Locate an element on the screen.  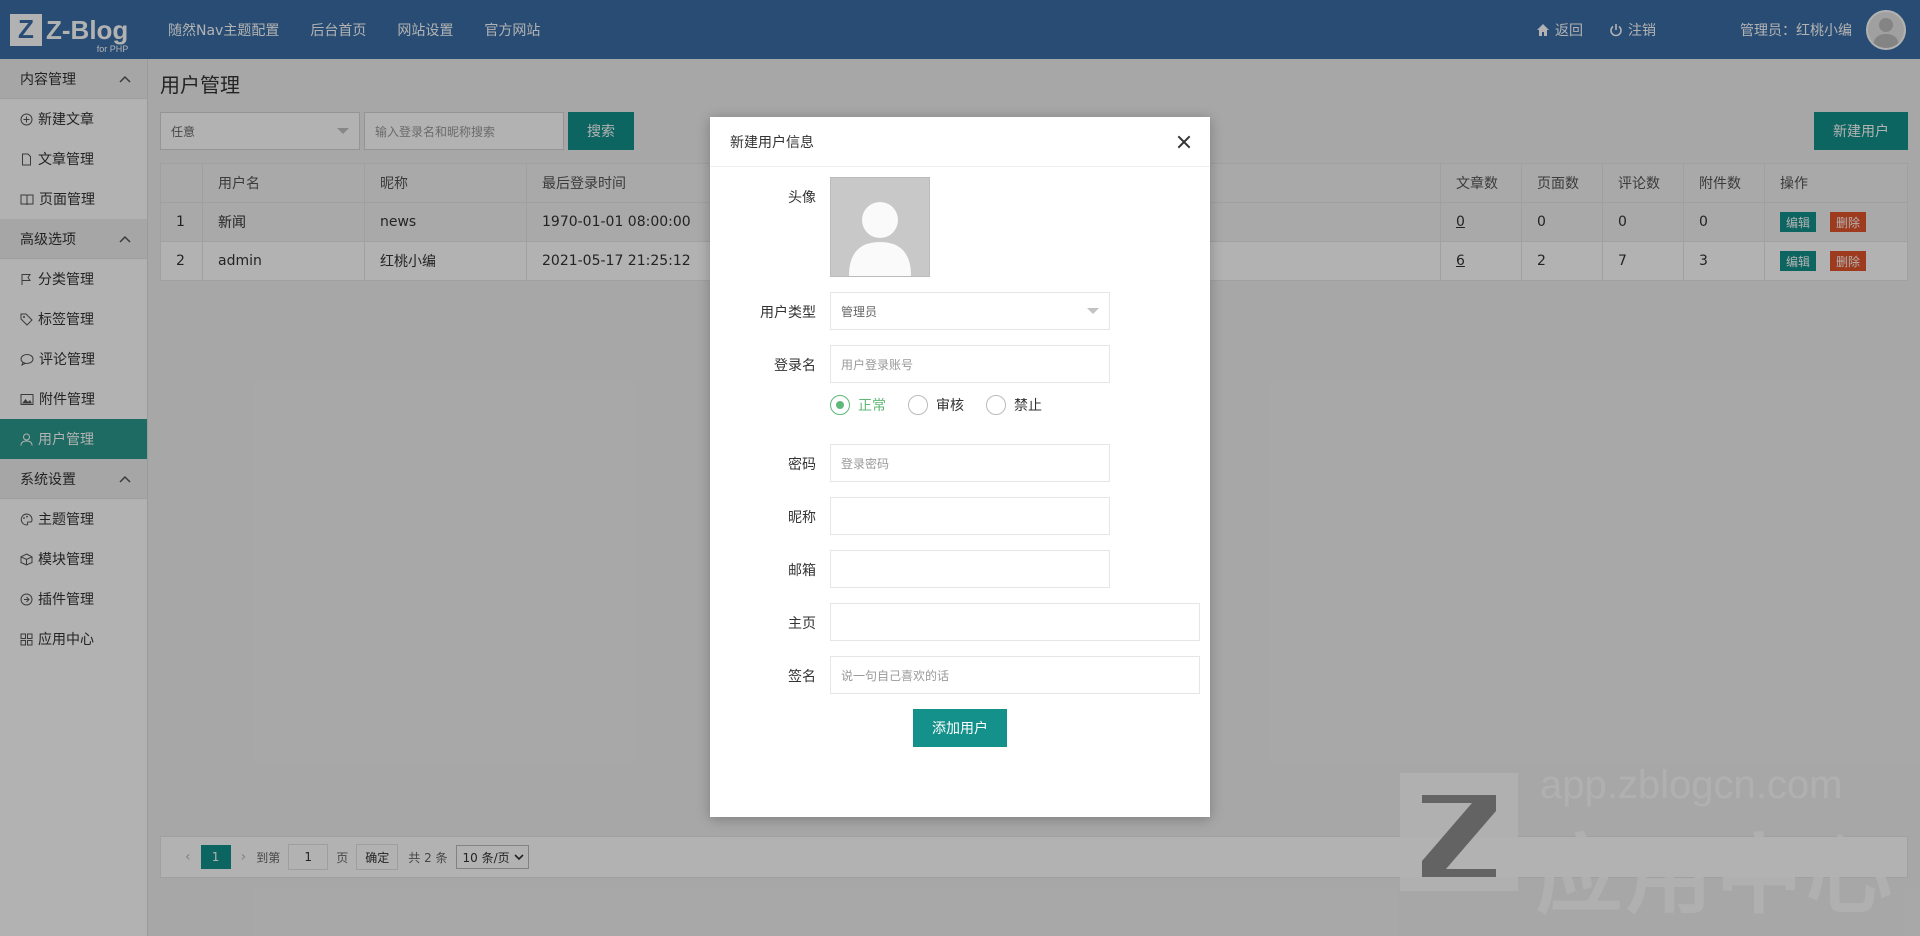
password-input: 登录密码 is located at coordinates (970, 463).